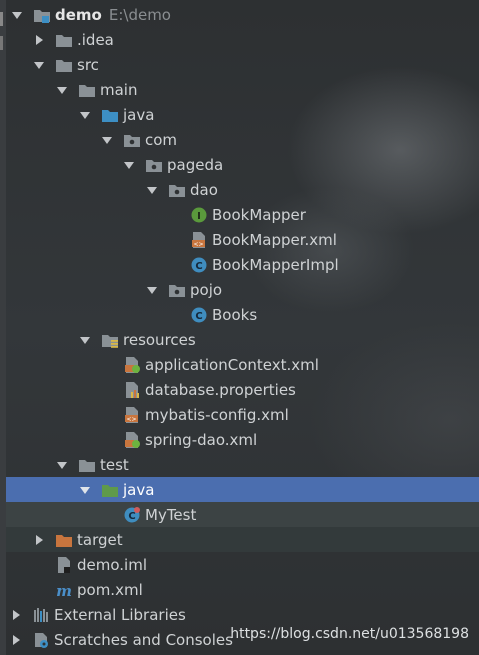  Describe the element at coordinates (239, 89) in the screenshot. I see `tree-node-main: main` at that location.